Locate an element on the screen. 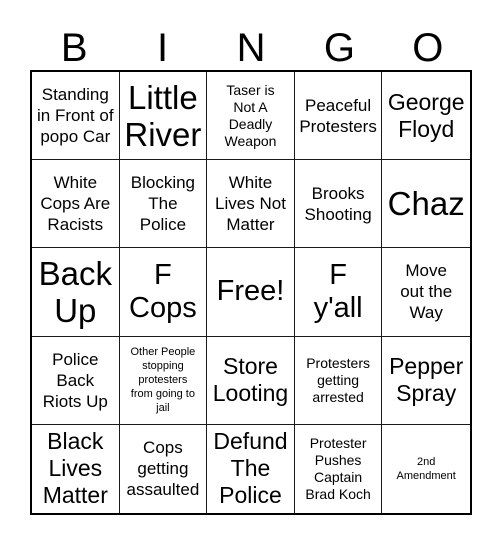 Image resolution: width=500 pixels, height=544 pixels. bingo-cell-label: White Lives Not Matter is located at coordinates (250, 204).